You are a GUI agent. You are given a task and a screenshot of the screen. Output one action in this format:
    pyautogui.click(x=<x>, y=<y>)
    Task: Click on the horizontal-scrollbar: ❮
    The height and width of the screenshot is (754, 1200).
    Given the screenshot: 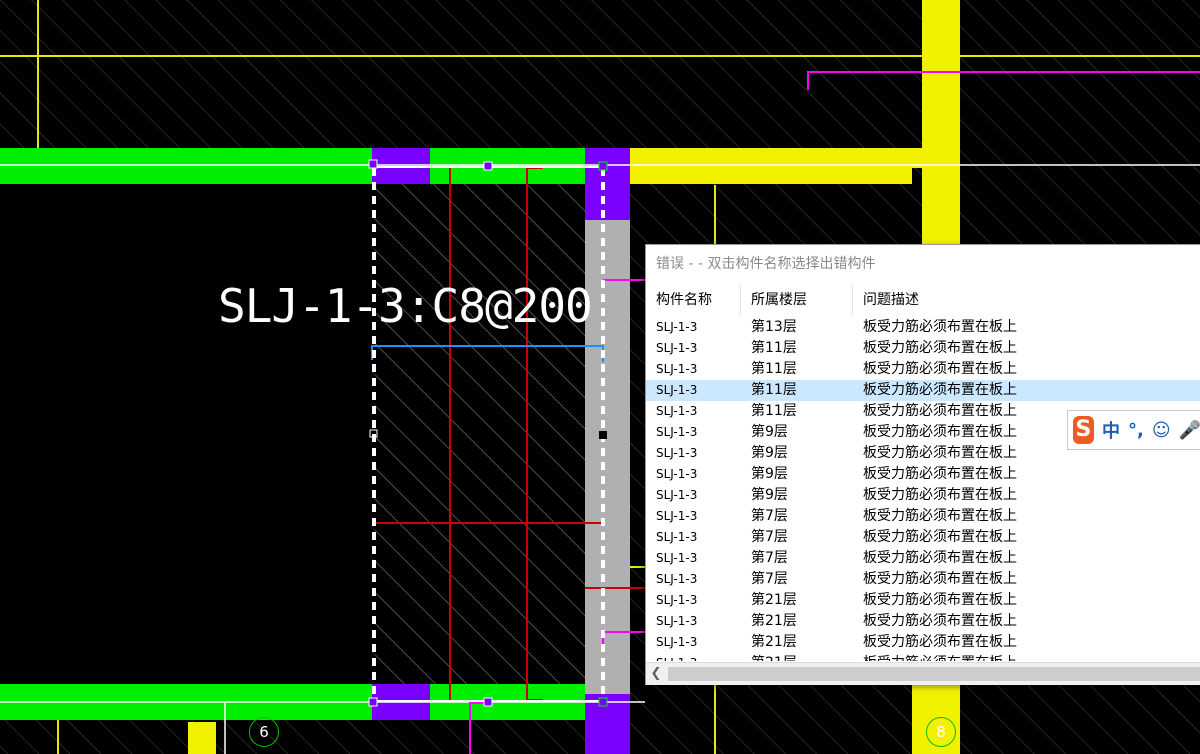 What is the action you would take?
    pyautogui.click(x=923, y=673)
    